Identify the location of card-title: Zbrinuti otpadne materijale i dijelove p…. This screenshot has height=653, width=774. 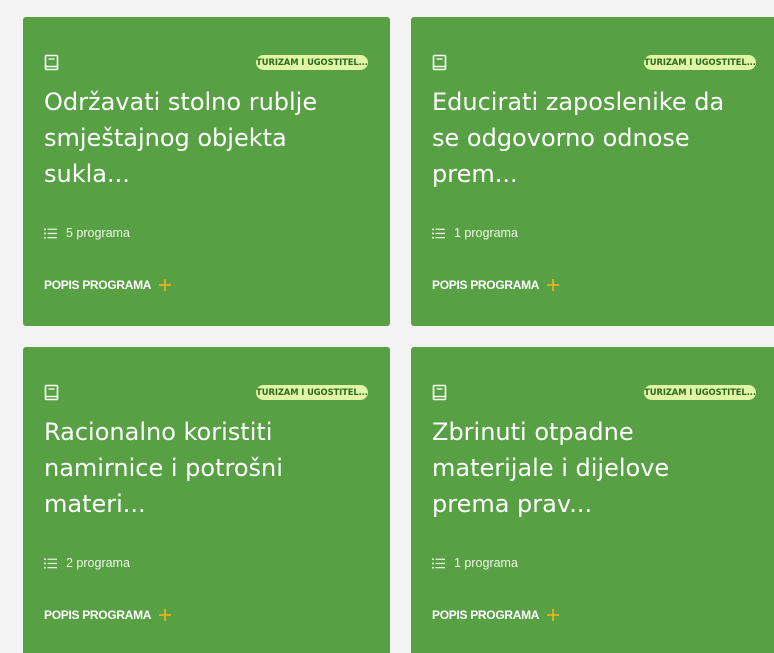
(592, 468).